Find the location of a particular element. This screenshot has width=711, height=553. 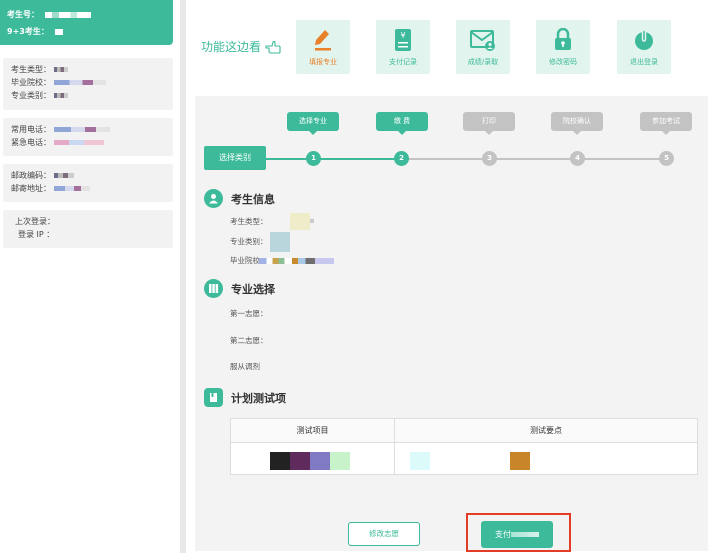

fill-major-button: 填报专业 is located at coordinates (323, 47).